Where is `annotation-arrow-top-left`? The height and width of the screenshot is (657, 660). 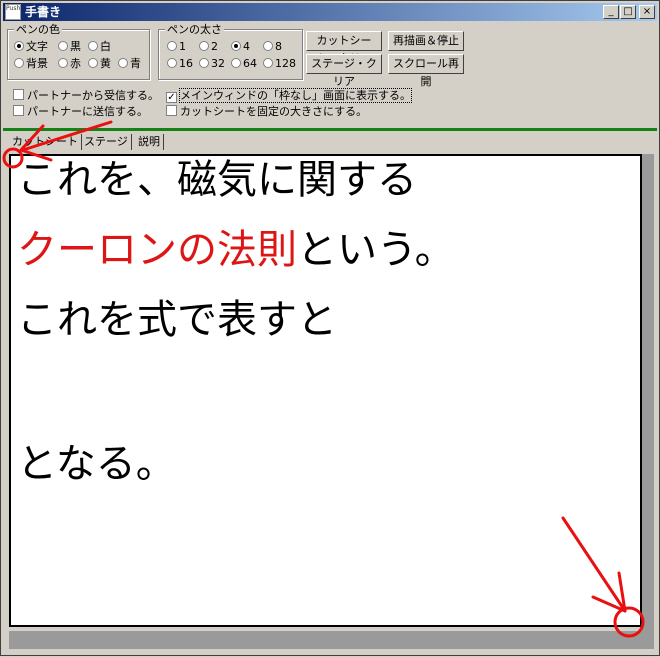 annotation-arrow-top-left is located at coordinates (67, 136).